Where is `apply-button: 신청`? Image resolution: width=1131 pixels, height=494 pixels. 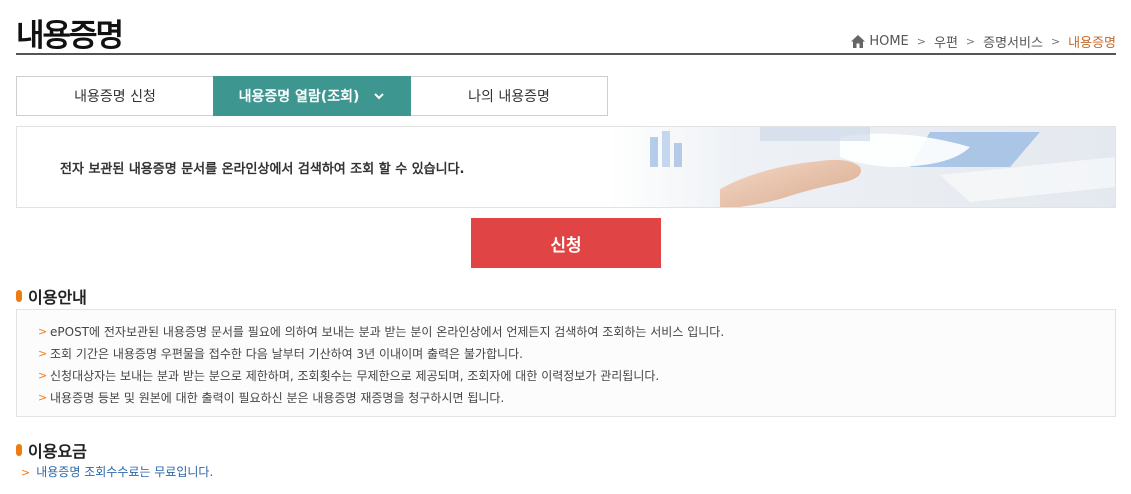
apply-button: 신청 is located at coordinates (566, 243).